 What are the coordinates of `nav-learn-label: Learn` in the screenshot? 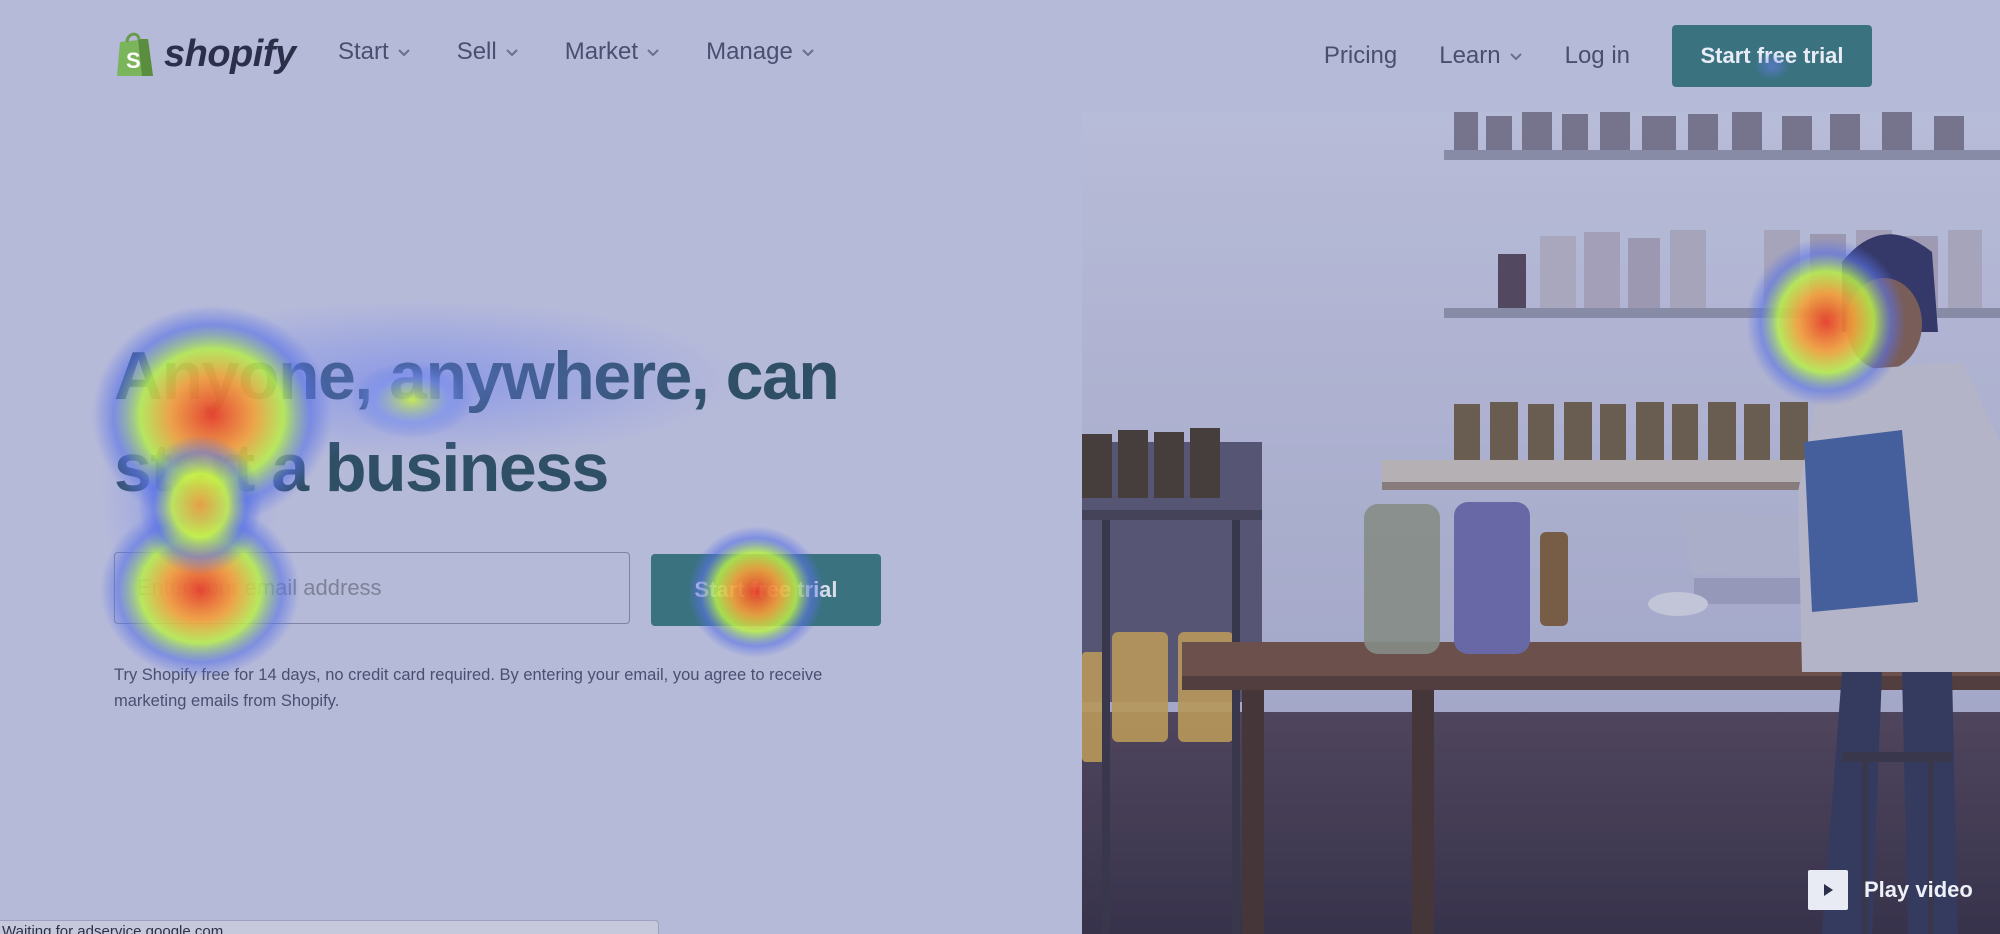 It's located at (1470, 55).